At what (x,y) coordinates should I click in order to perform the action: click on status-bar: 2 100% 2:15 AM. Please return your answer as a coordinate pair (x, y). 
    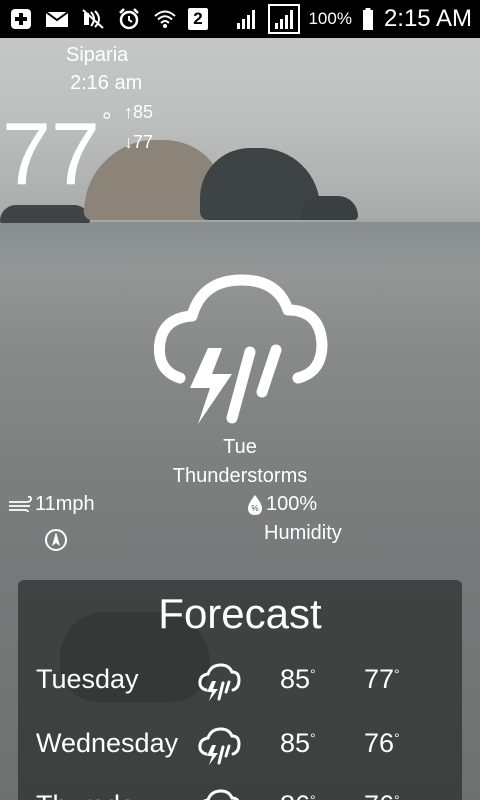
    Looking at the image, I should click on (240, 19).